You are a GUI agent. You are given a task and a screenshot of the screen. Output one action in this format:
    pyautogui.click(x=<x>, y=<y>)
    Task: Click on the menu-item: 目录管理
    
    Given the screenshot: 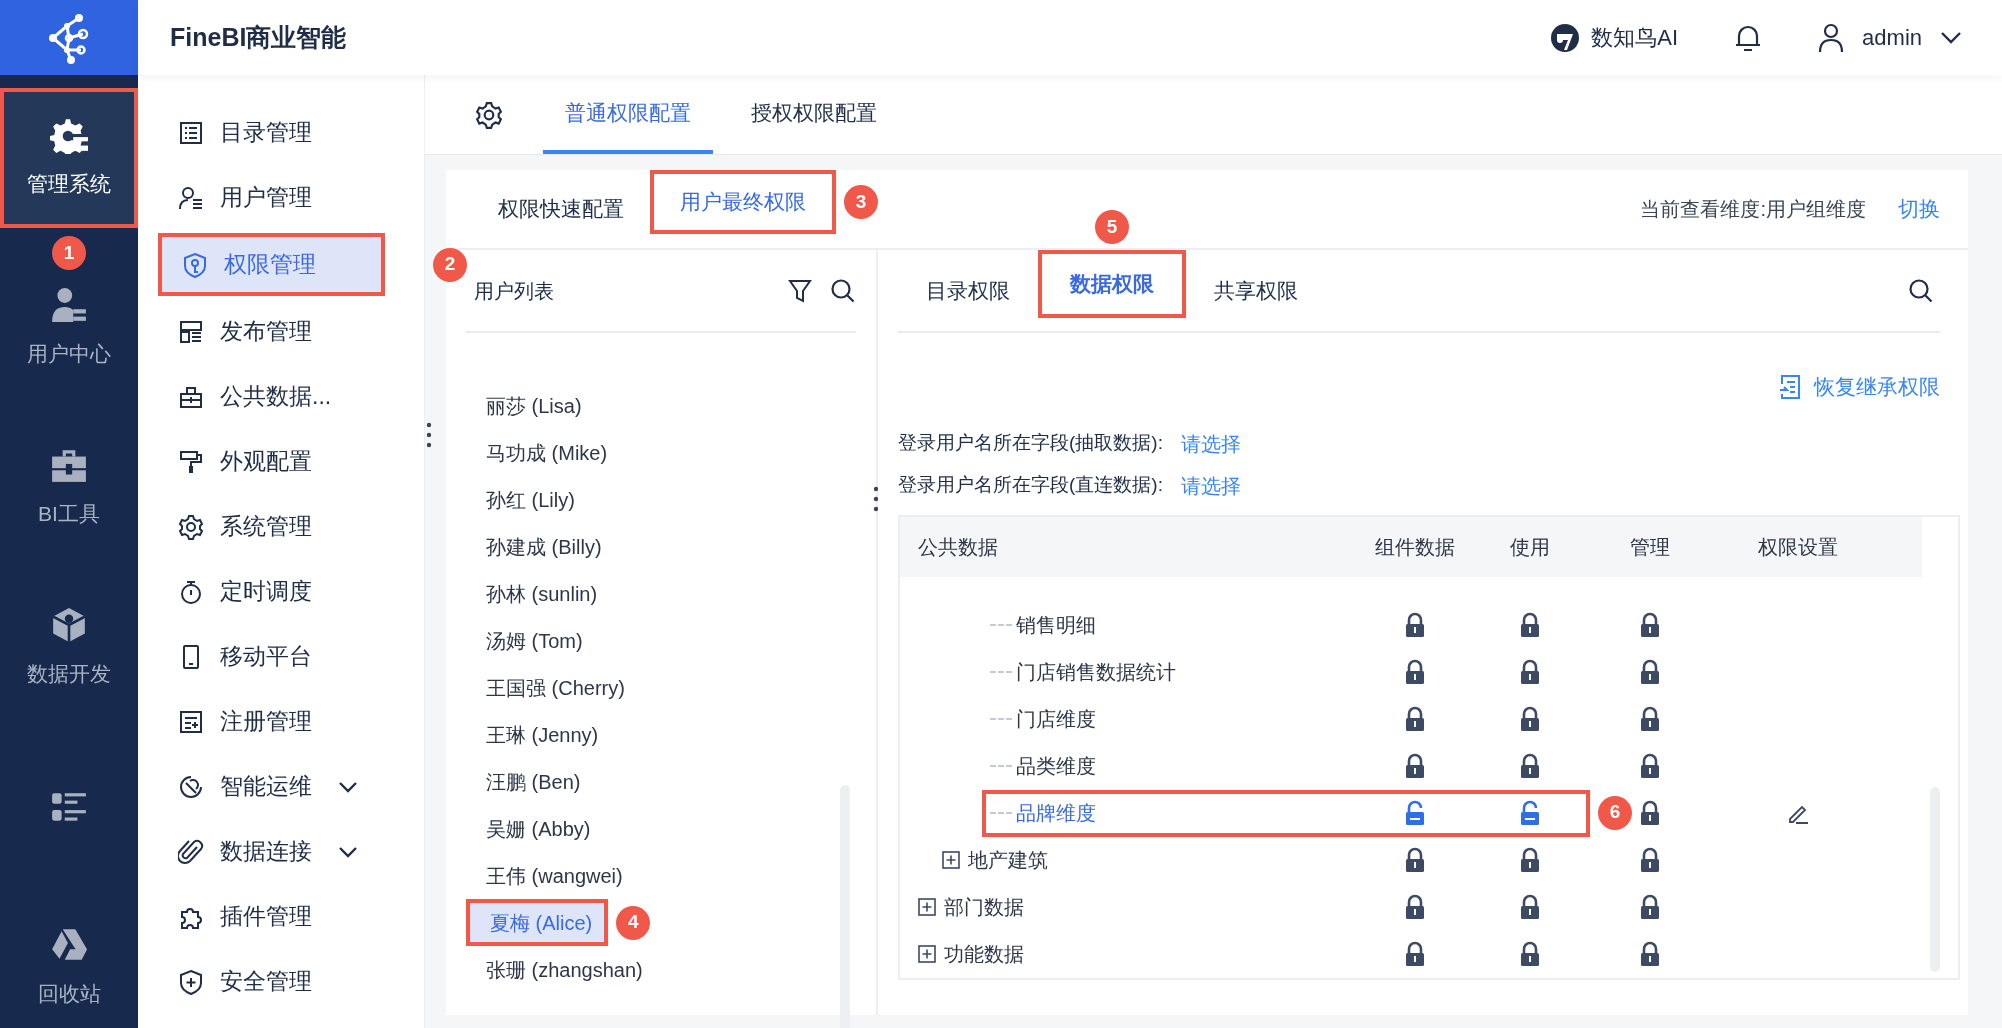 What is the action you would take?
    pyautogui.click(x=271, y=132)
    